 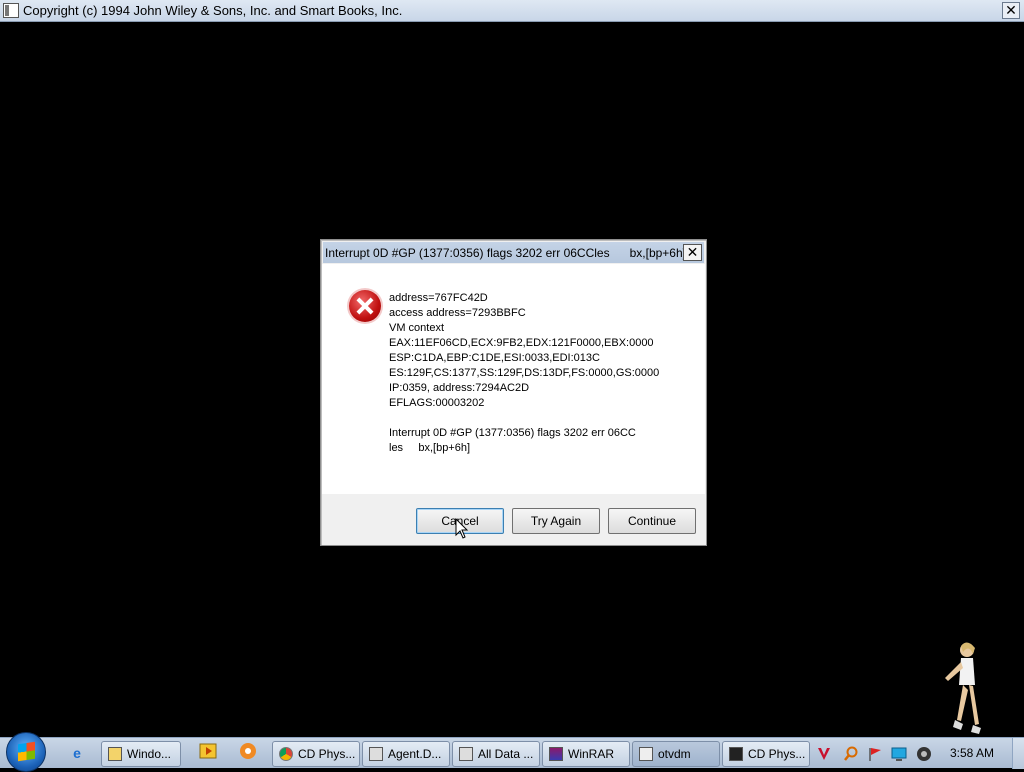 What do you see at coordinates (899, 754) in the screenshot?
I see `display-tray-icon` at bounding box center [899, 754].